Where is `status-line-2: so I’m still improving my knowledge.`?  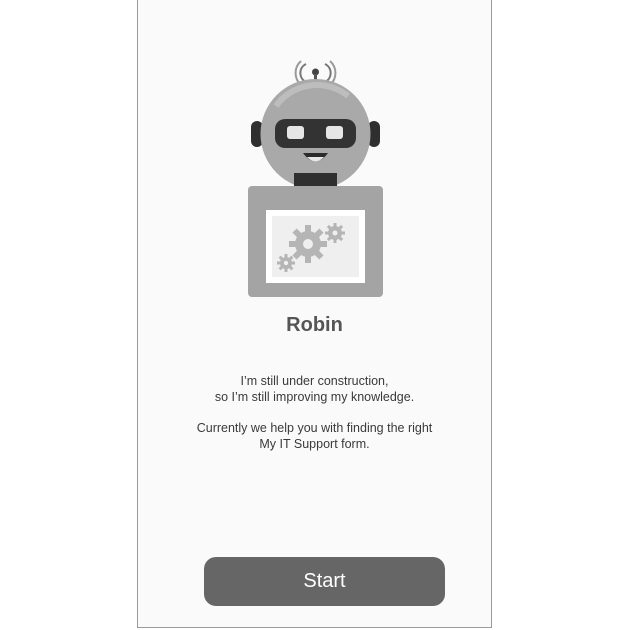
status-line-2: so I’m still improving my knowledge. is located at coordinates (314, 397).